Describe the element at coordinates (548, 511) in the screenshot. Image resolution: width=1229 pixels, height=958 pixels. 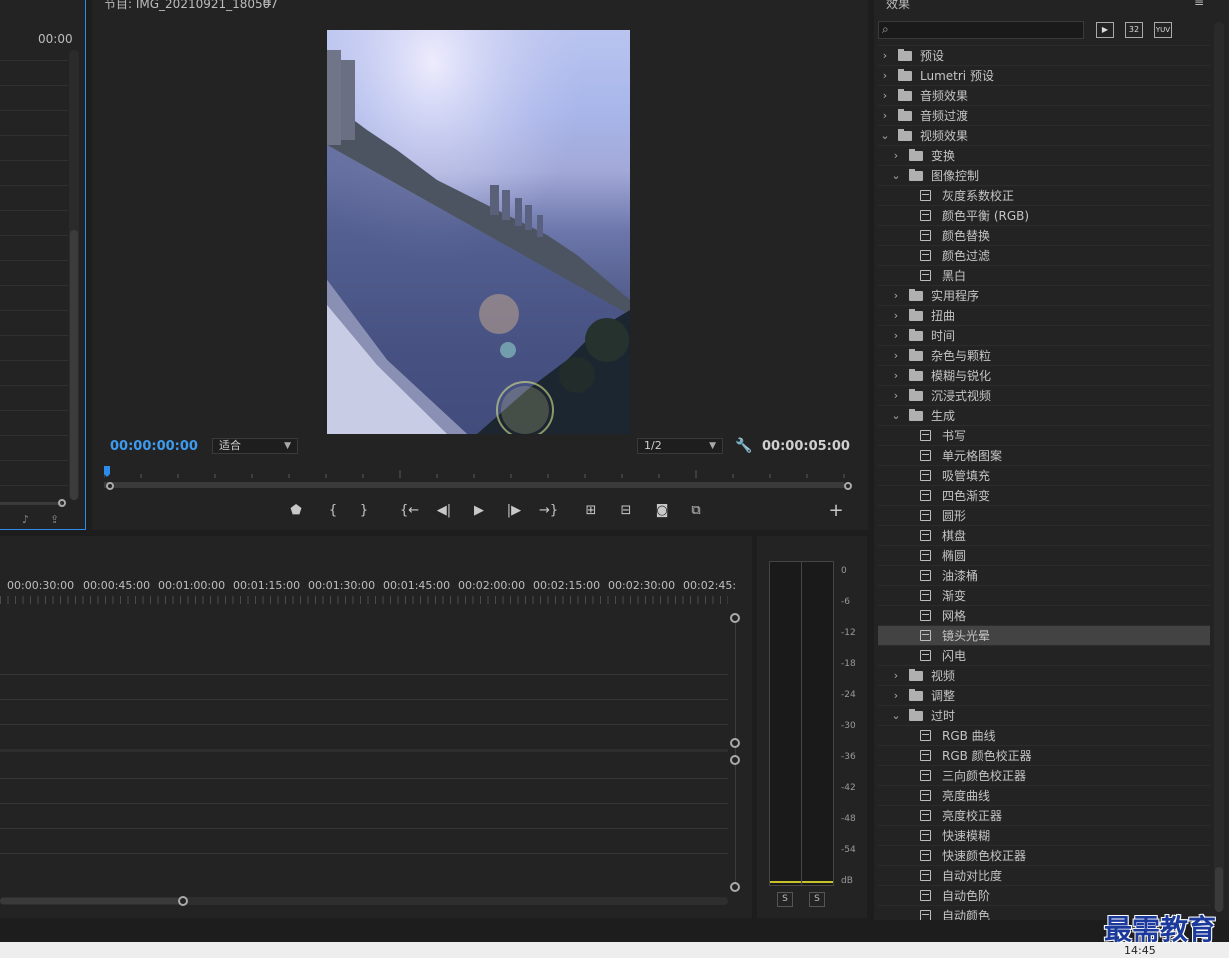
I see `go-to-out-icon: →}` at that location.